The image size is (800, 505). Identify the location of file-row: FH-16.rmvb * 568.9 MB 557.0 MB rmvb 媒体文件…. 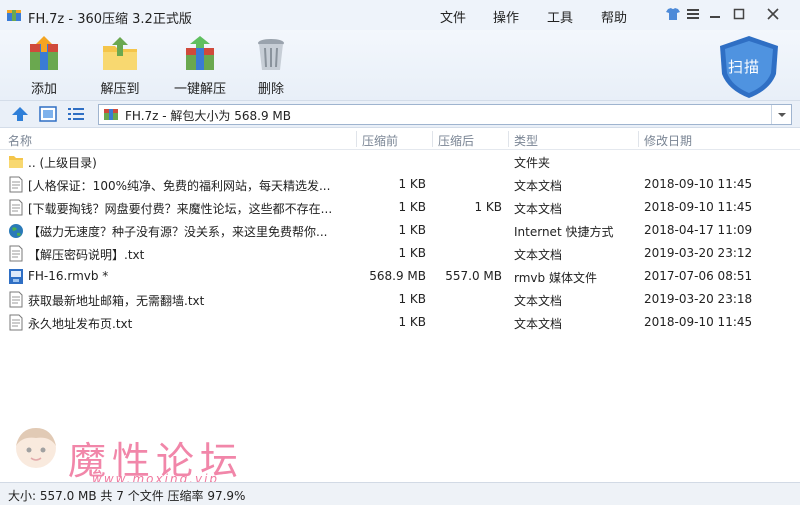
(400, 276).